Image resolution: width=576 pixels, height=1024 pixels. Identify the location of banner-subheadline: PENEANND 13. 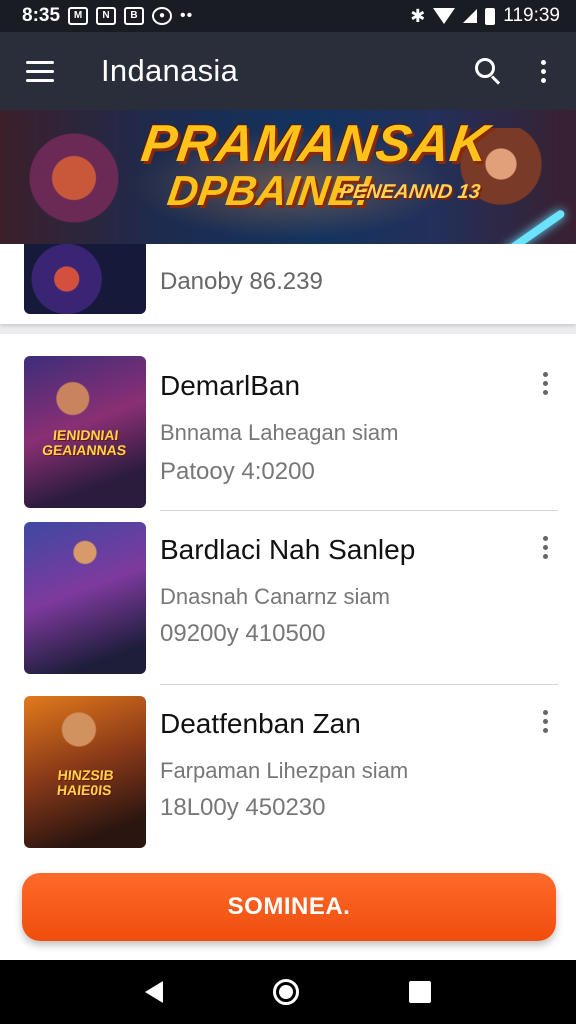
(410, 192).